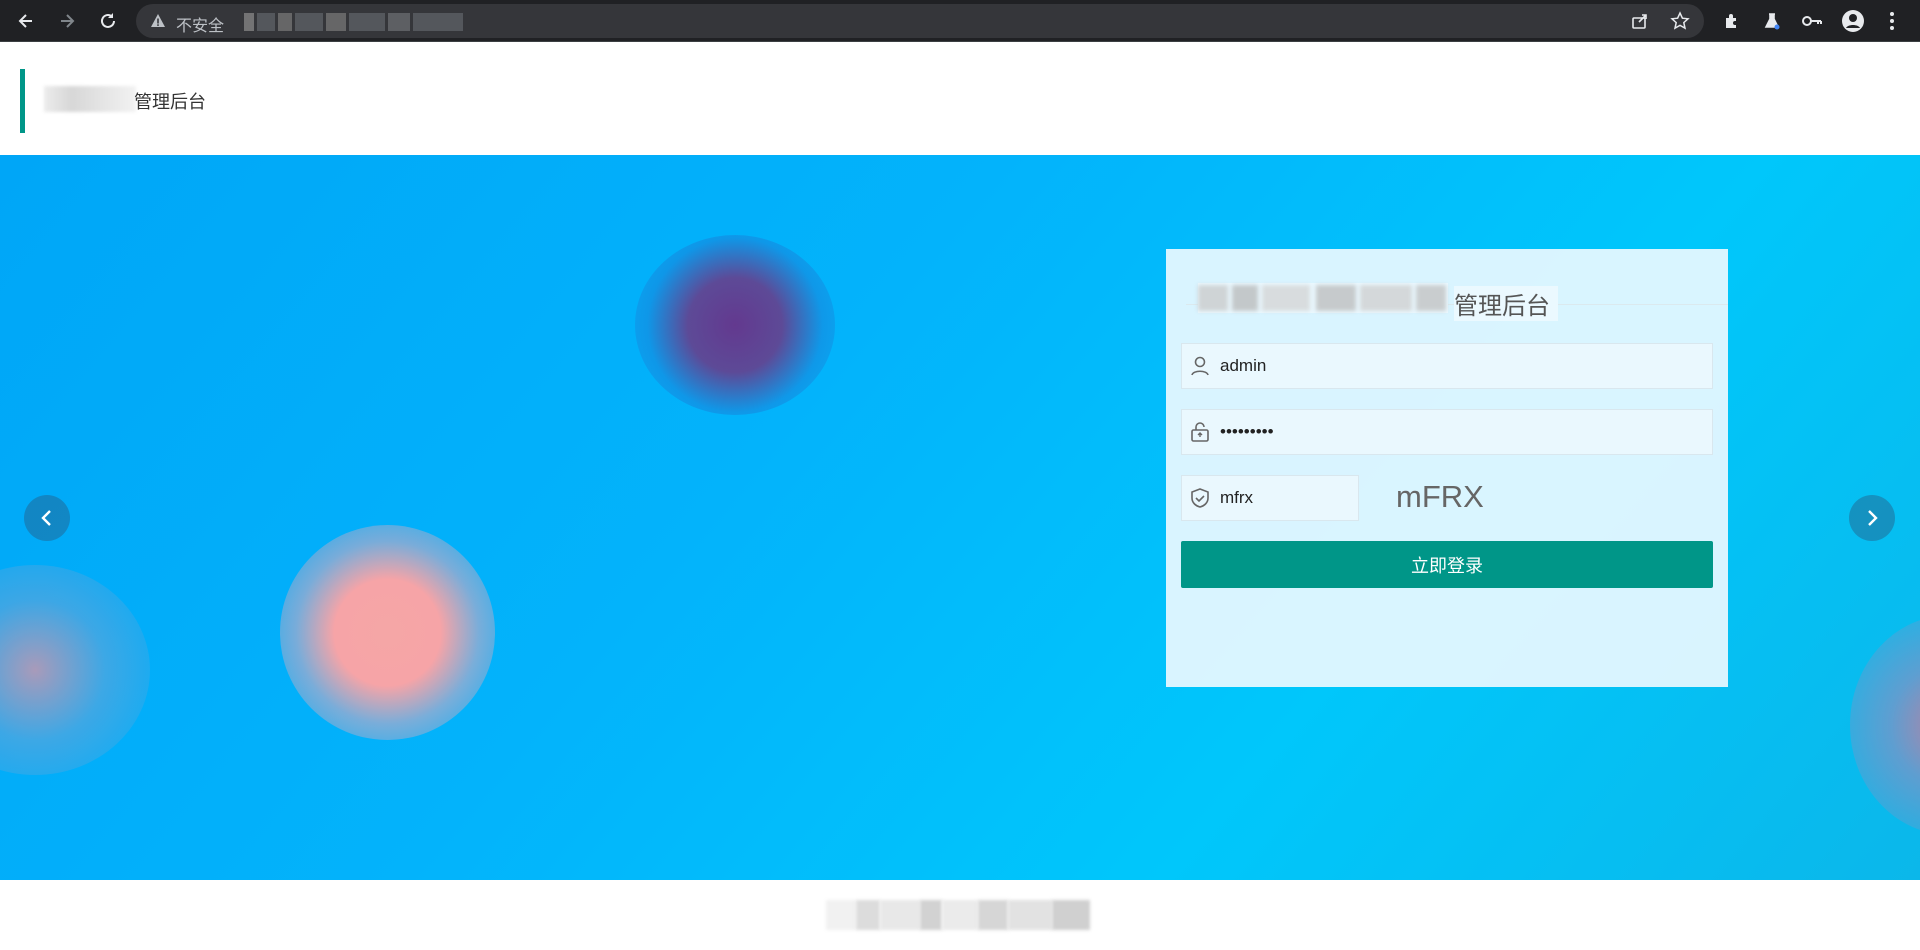  I want to click on password-input, so click(1460, 432).